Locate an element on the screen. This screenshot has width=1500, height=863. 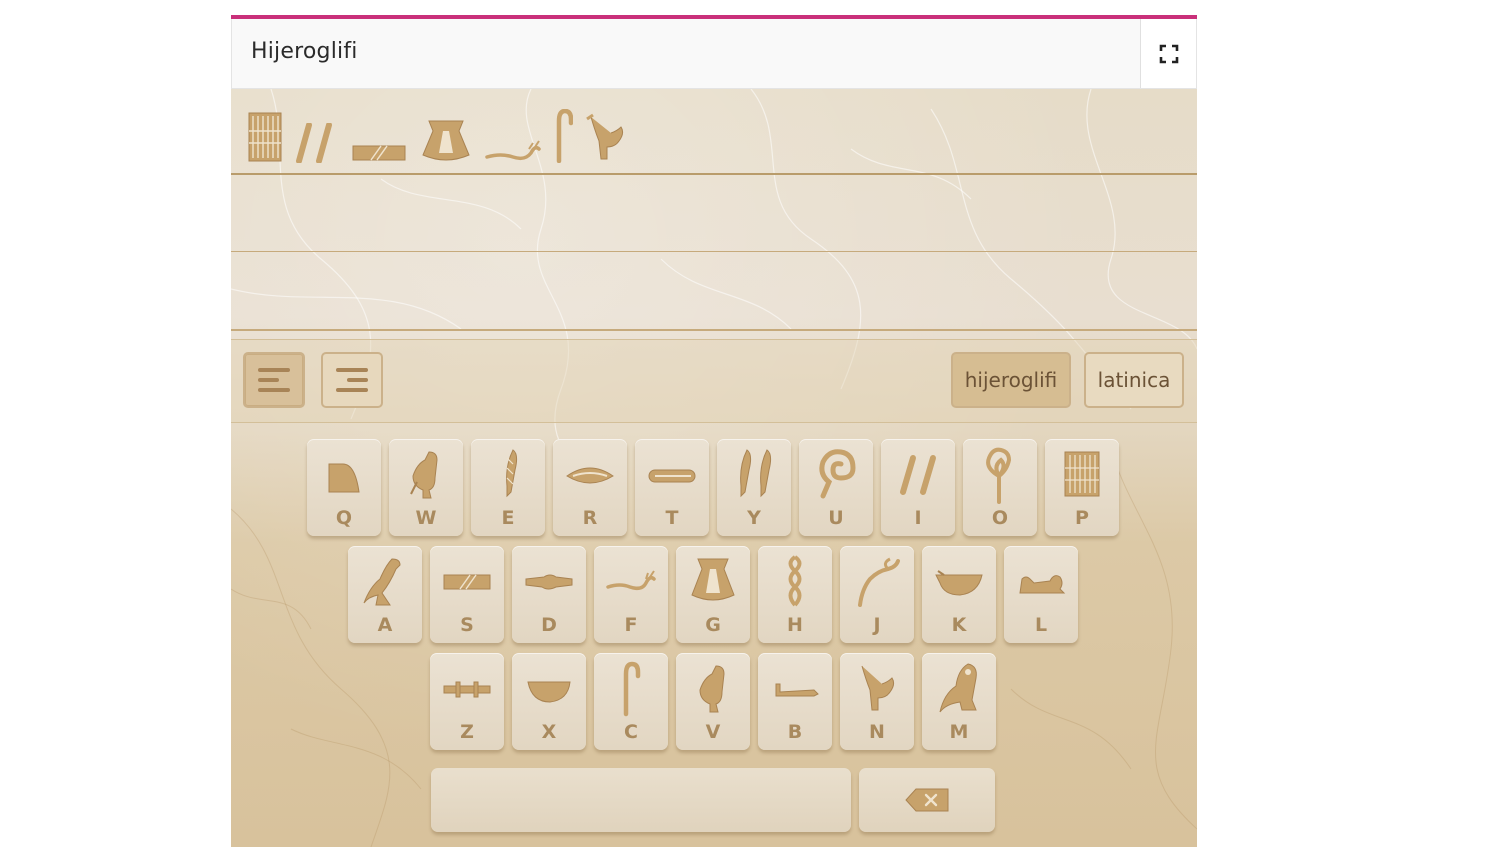
glyph-z-icon is located at coordinates (467, 689).